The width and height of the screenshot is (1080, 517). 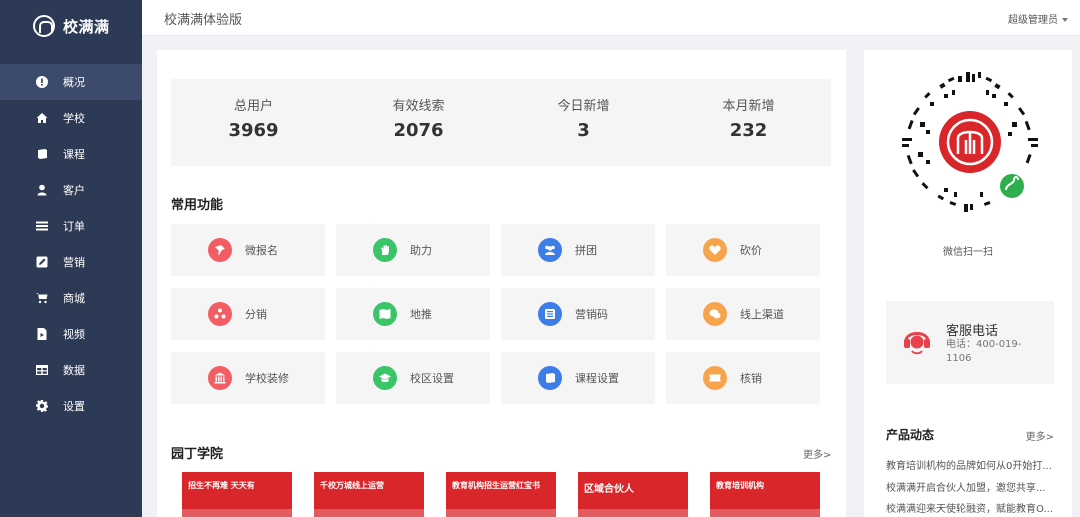 What do you see at coordinates (583, 130) in the screenshot?
I see `stat-value: 3` at bounding box center [583, 130].